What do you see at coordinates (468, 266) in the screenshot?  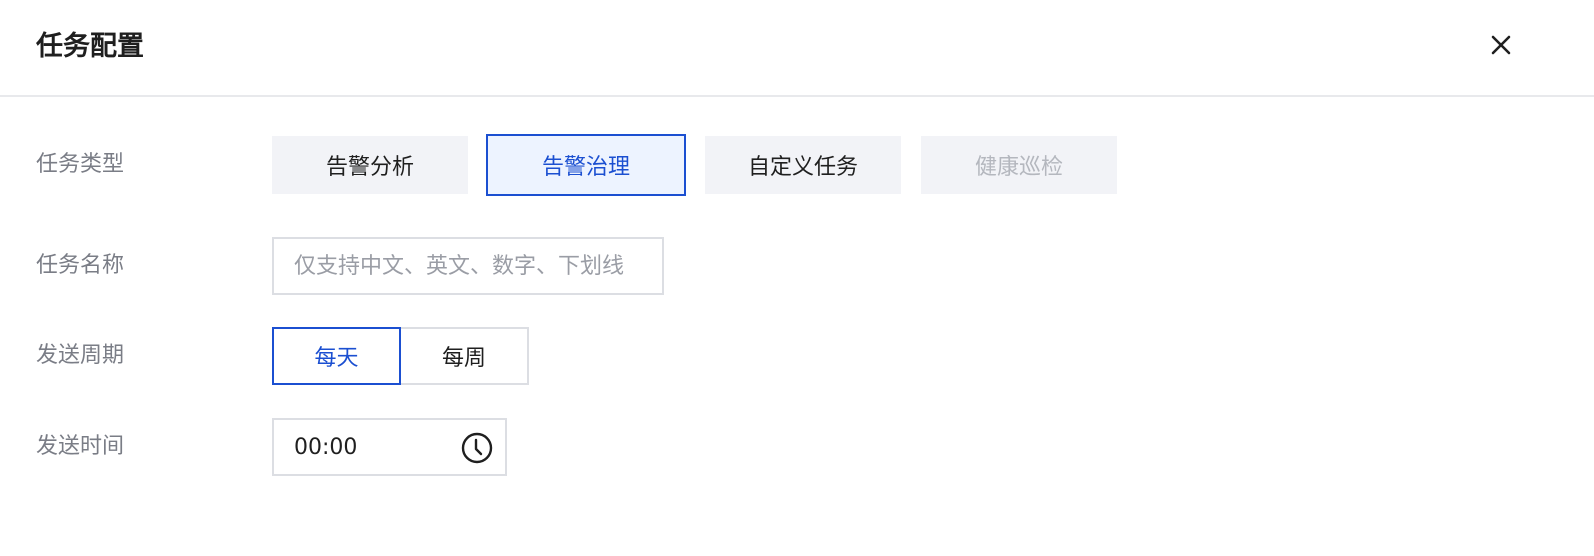 I see `task-name-input` at bounding box center [468, 266].